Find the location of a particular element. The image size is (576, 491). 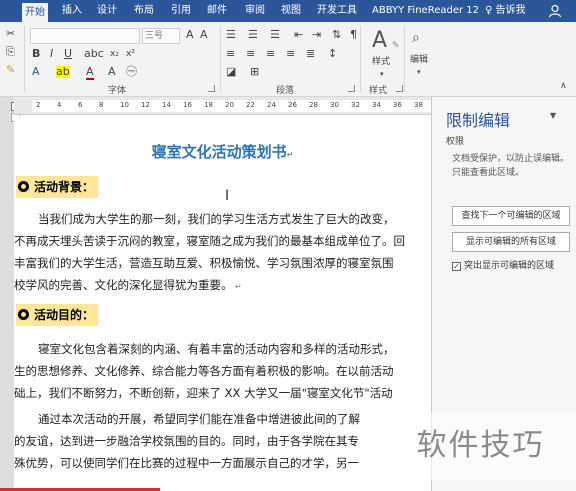

heading-background: 活动背景： is located at coordinates (57, 187).